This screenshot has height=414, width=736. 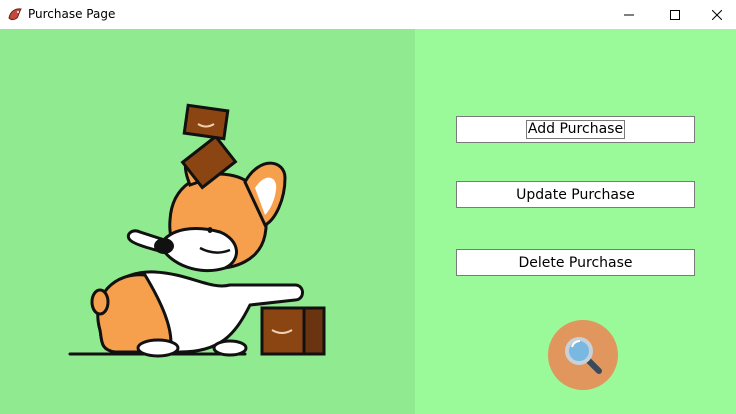 I want to click on minimize-icon, so click(x=629, y=14).